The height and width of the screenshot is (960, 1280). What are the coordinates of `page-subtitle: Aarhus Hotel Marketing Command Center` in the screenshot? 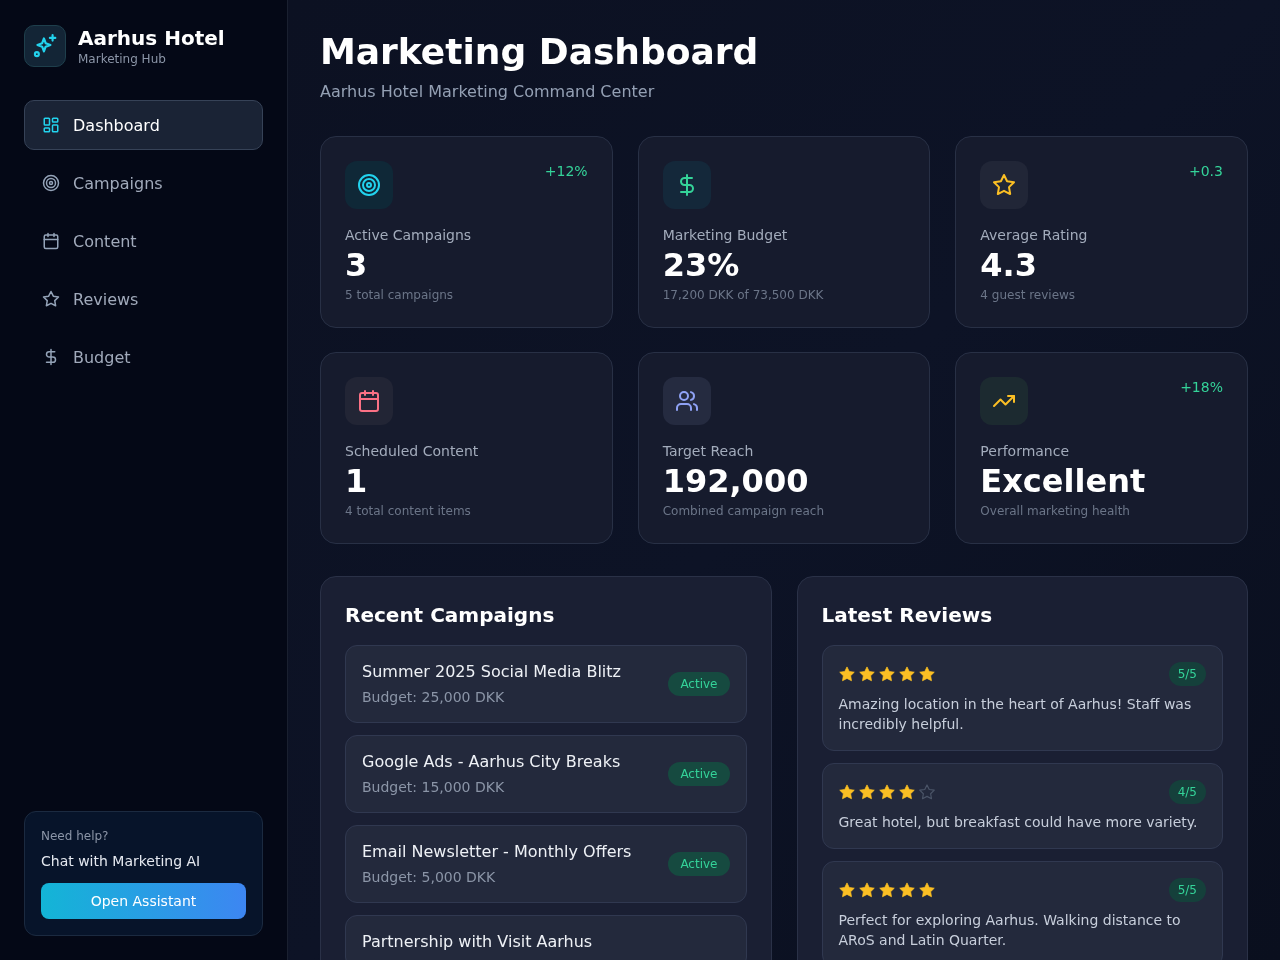 It's located at (488, 92).